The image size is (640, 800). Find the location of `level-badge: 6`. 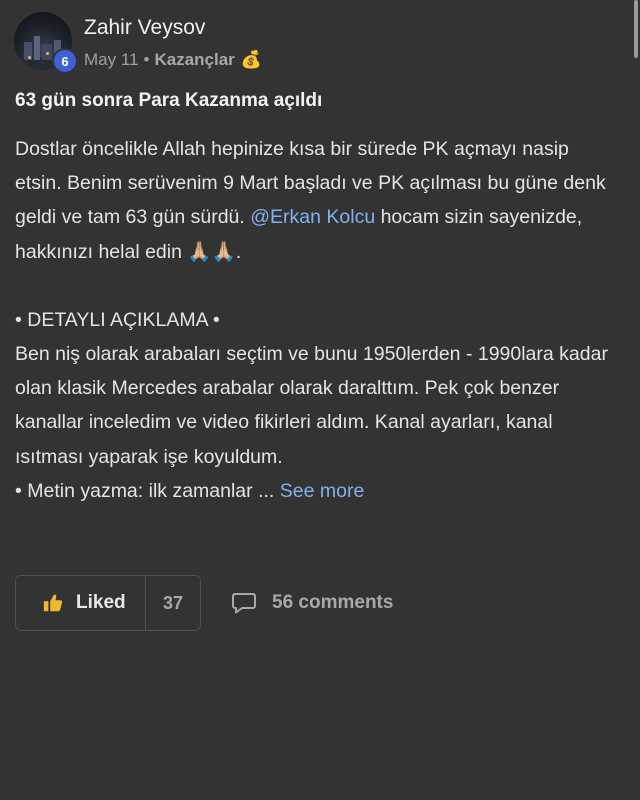

level-badge: 6 is located at coordinates (65, 61).